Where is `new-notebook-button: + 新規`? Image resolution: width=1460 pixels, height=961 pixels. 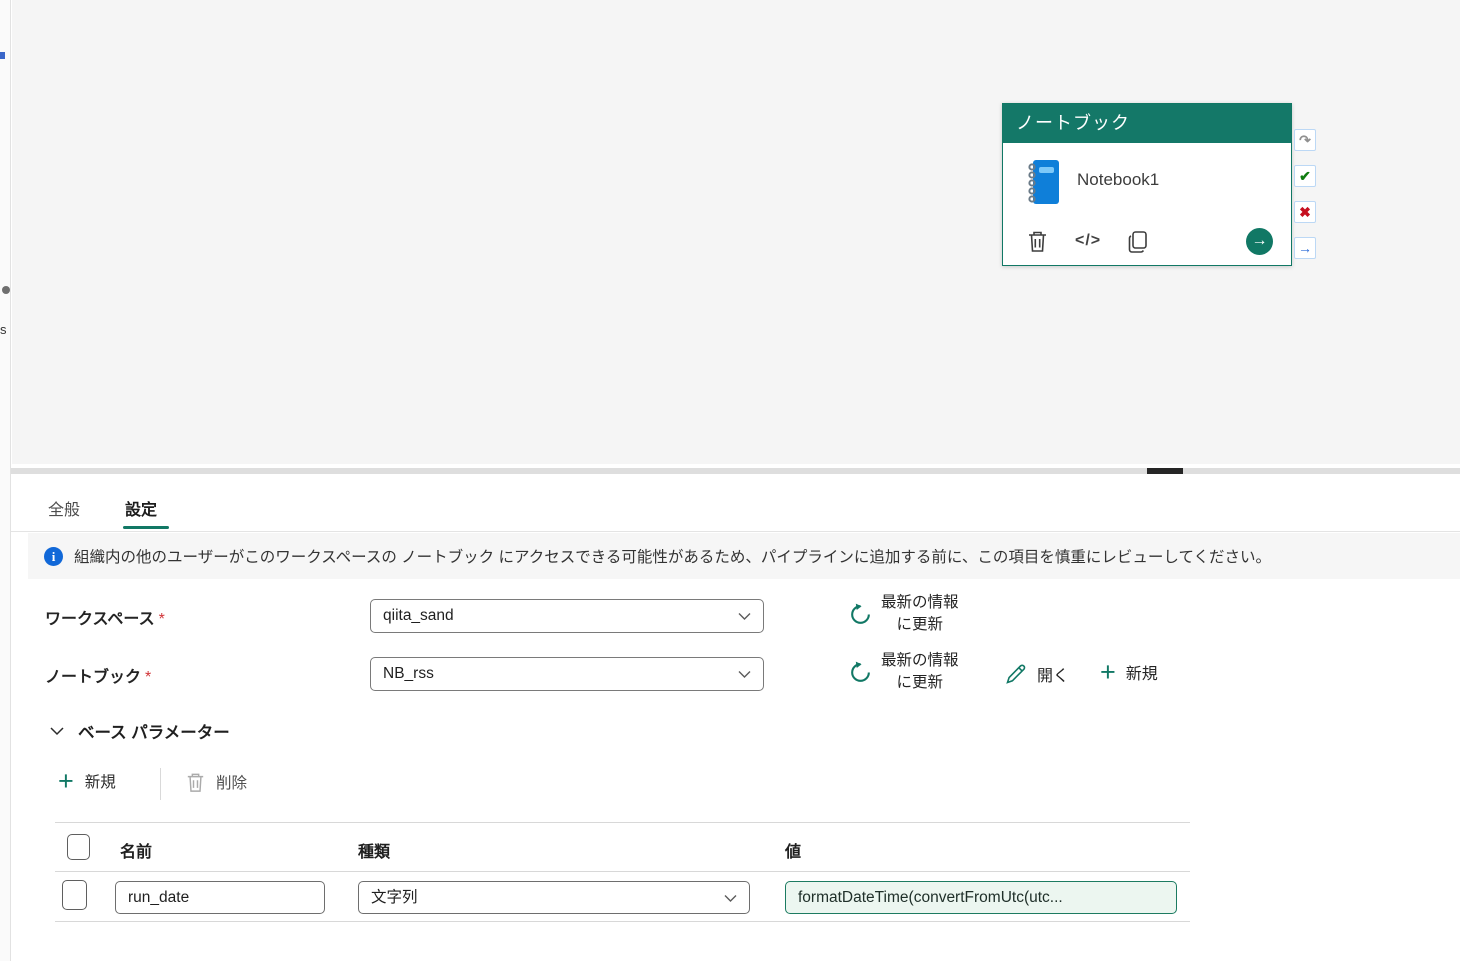
new-notebook-button: + 新規 is located at coordinates (1129, 672).